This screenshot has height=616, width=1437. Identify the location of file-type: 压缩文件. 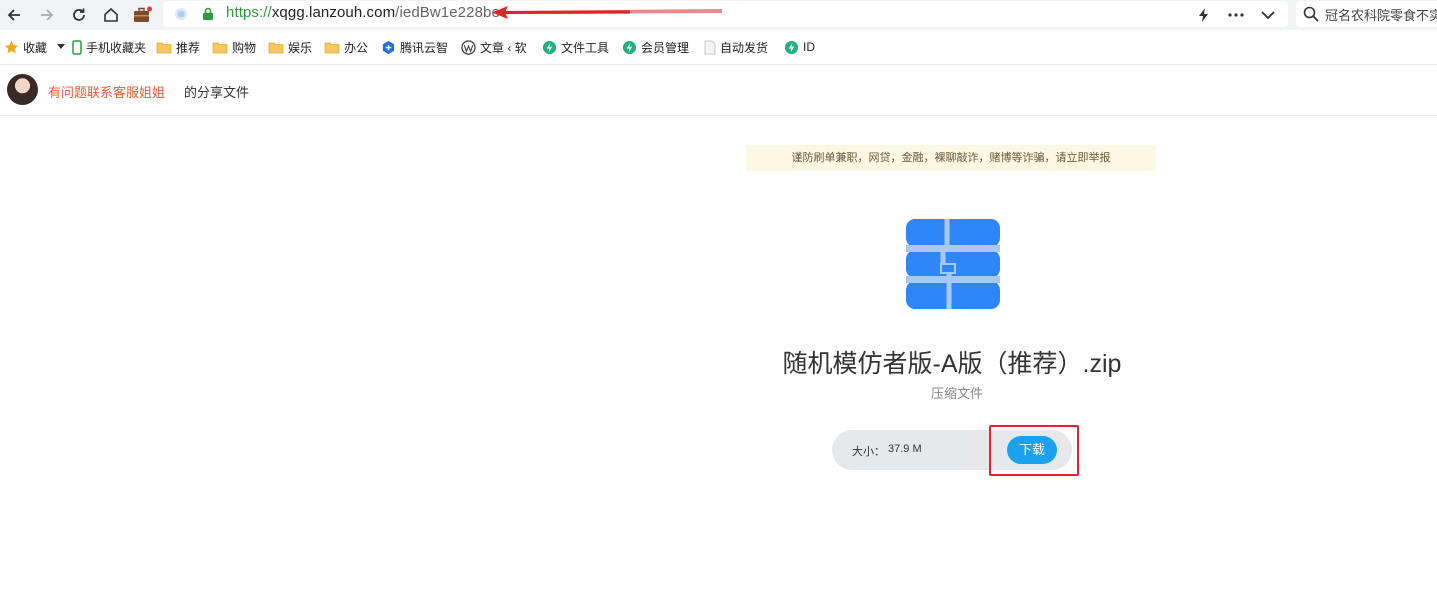
(956, 393).